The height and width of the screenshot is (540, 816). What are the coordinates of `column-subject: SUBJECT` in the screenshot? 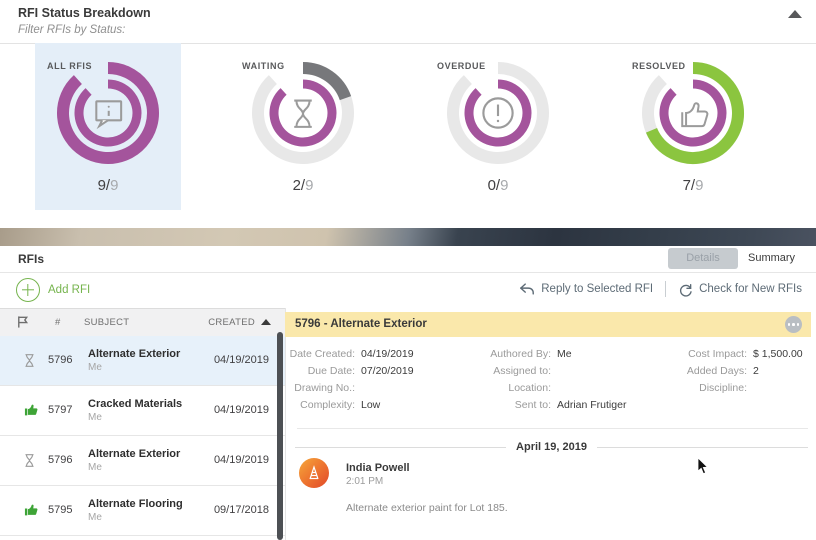 It's located at (107, 322).